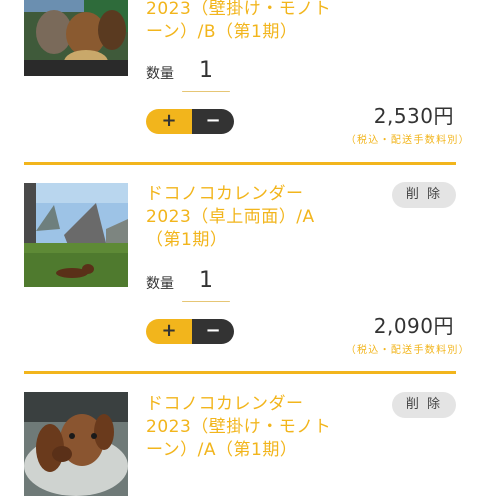 The height and width of the screenshot is (496, 480). I want to click on item-price: 2,530円, so click(413, 116).